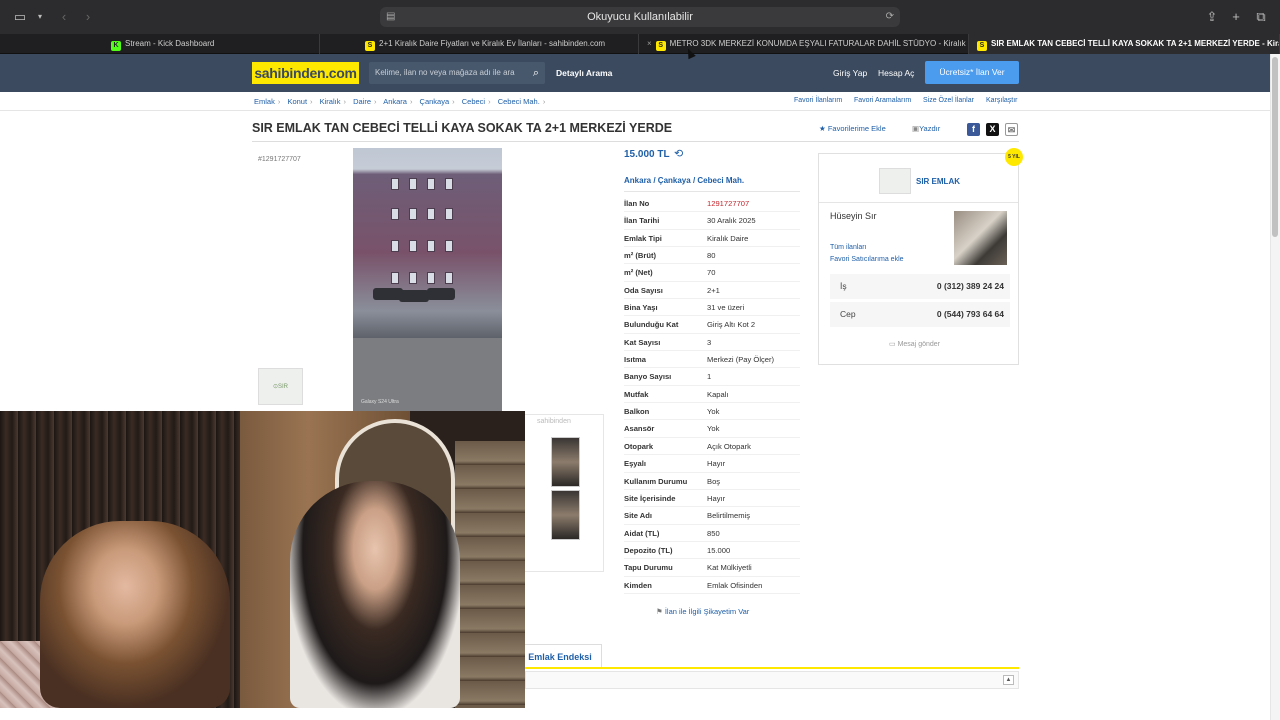 The image size is (1280, 720). I want to click on forward-icon: ›, so click(88, 17).